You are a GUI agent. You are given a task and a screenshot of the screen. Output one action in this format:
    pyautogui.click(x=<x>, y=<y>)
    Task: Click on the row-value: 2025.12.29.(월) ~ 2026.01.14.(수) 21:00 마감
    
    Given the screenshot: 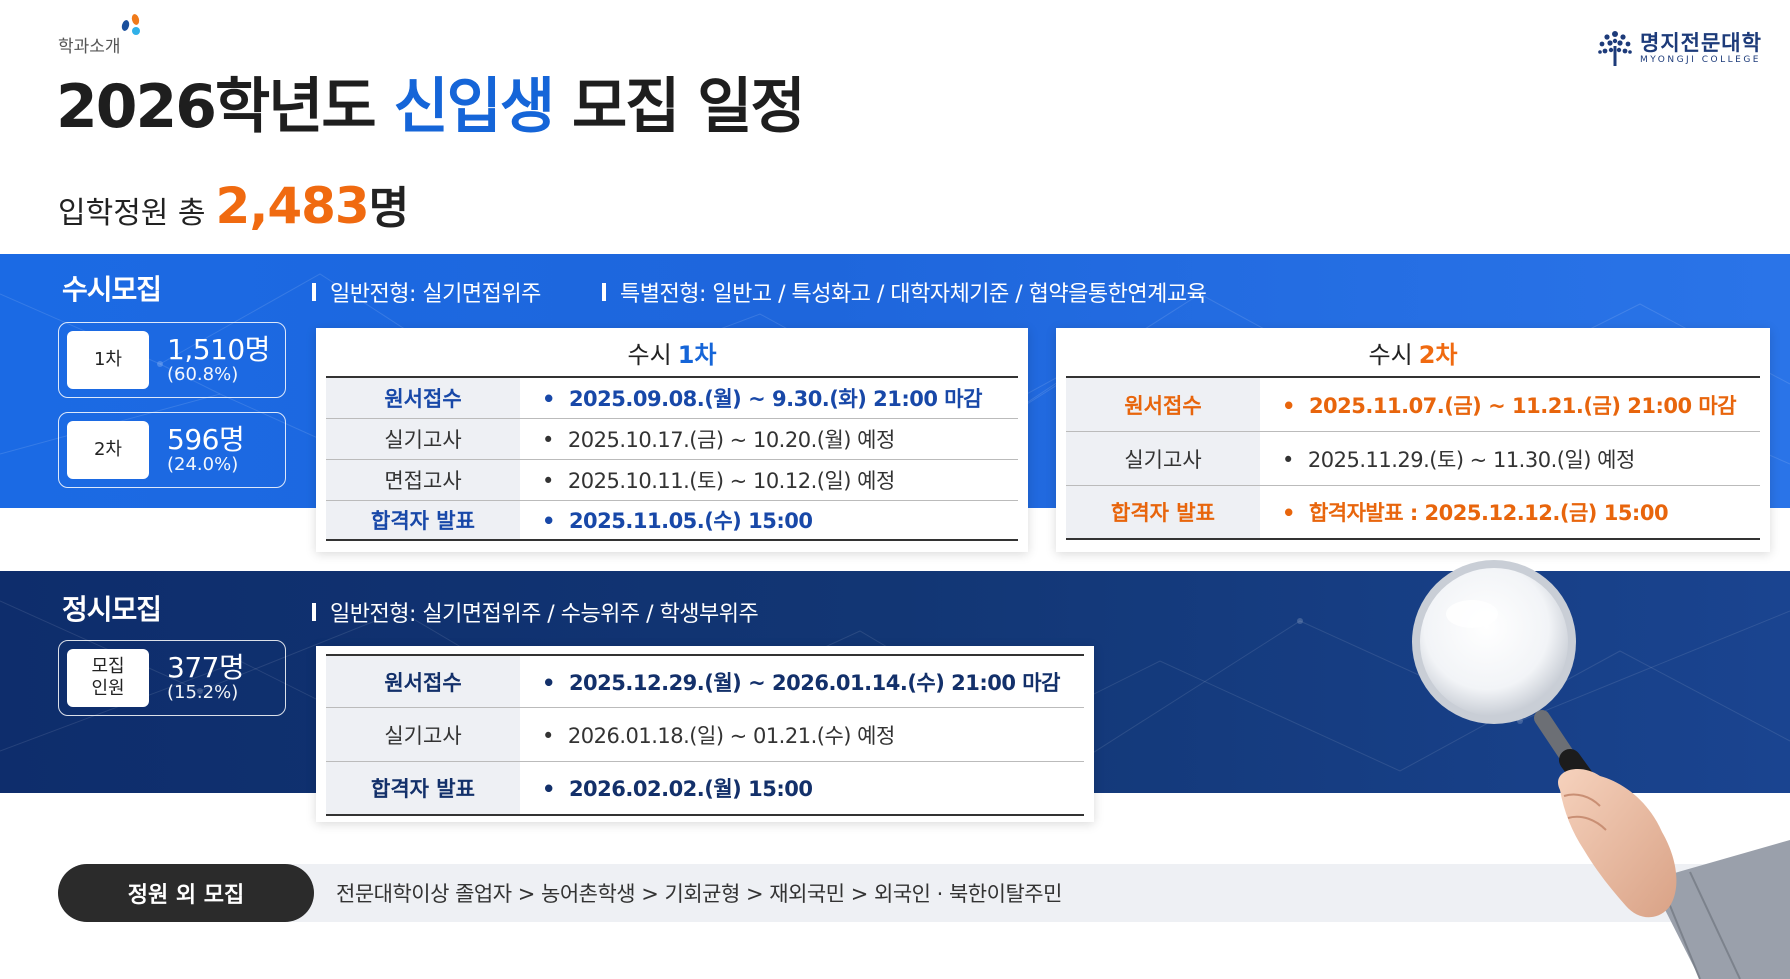 What is the action you would take?
    pyautogui.click(x=802, y=682)
    